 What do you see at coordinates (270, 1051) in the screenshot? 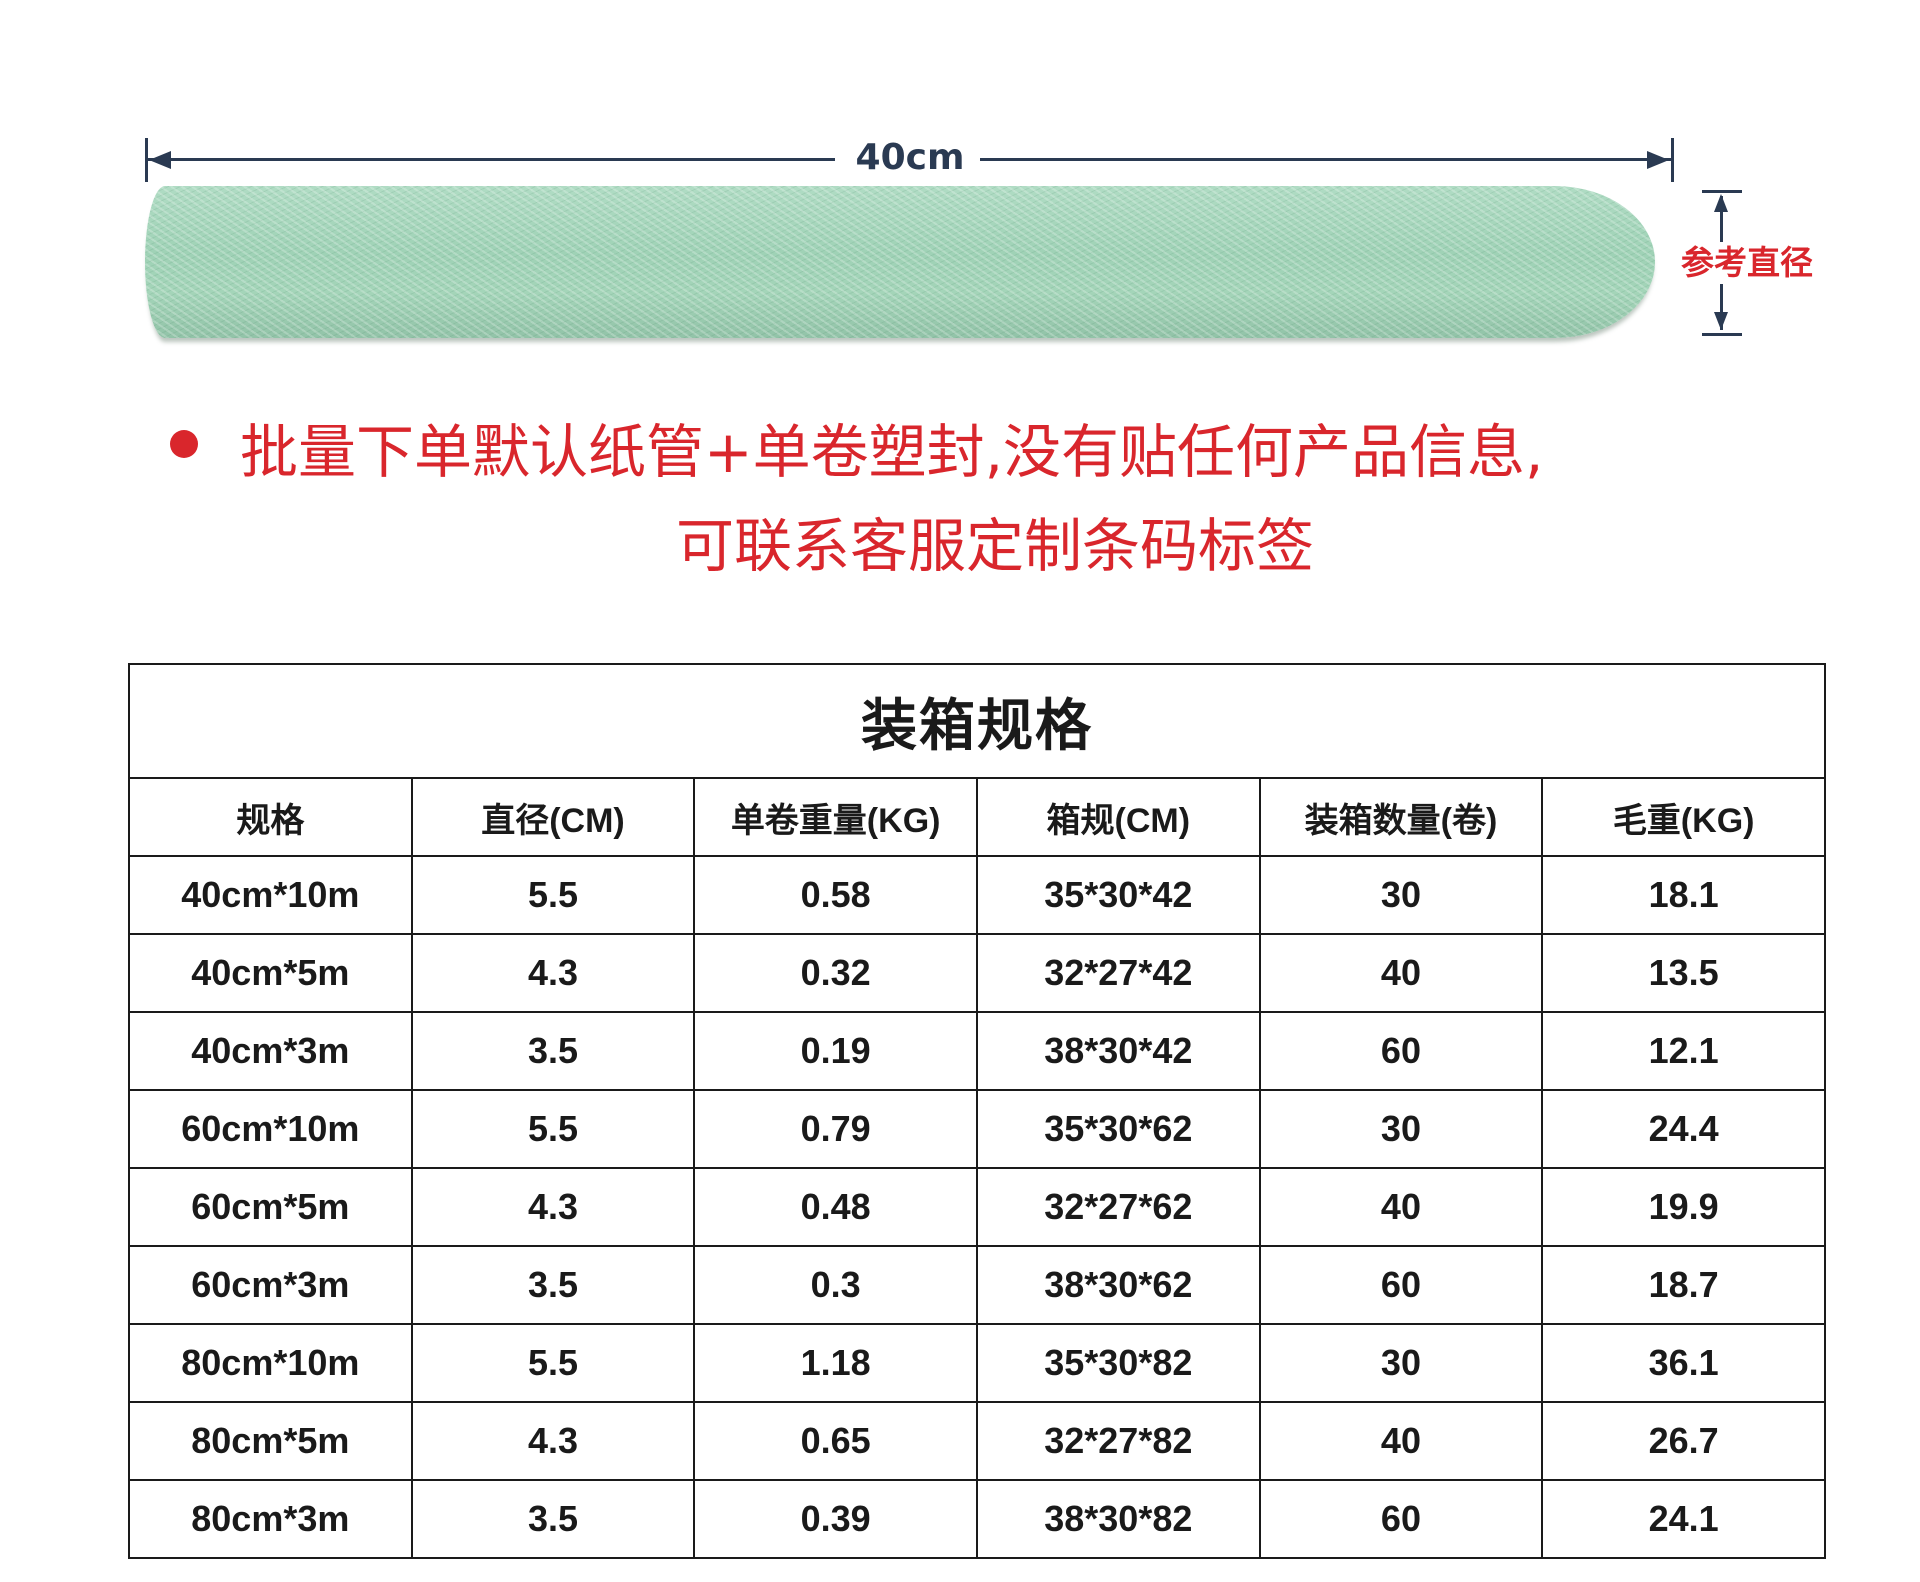
I see `cell-spec: 40cm*3m` at bounding box center [270, 1051].